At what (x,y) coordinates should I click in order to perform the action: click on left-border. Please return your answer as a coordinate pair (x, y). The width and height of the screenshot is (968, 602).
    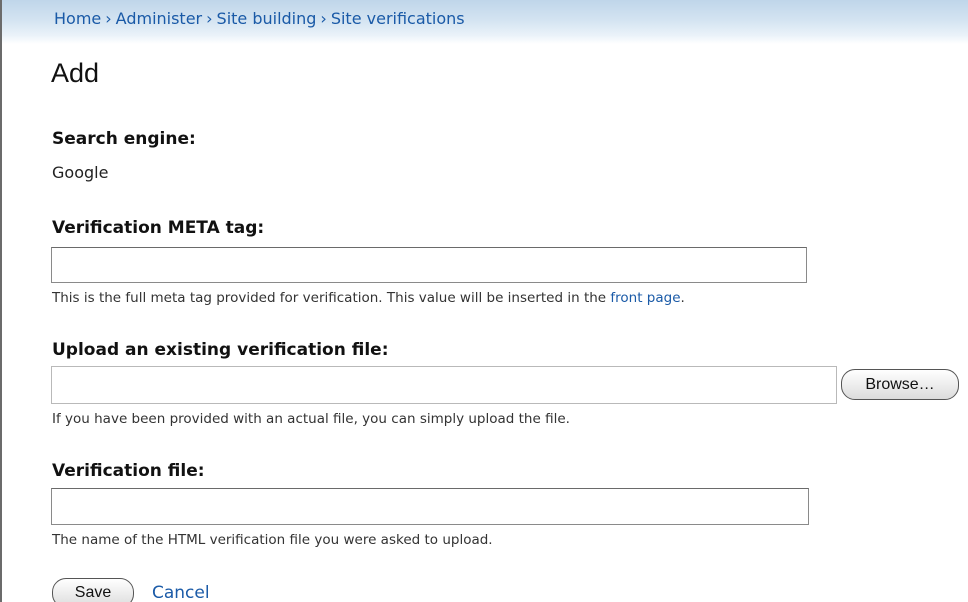
    Looking at the image, I should click on (1, 301).